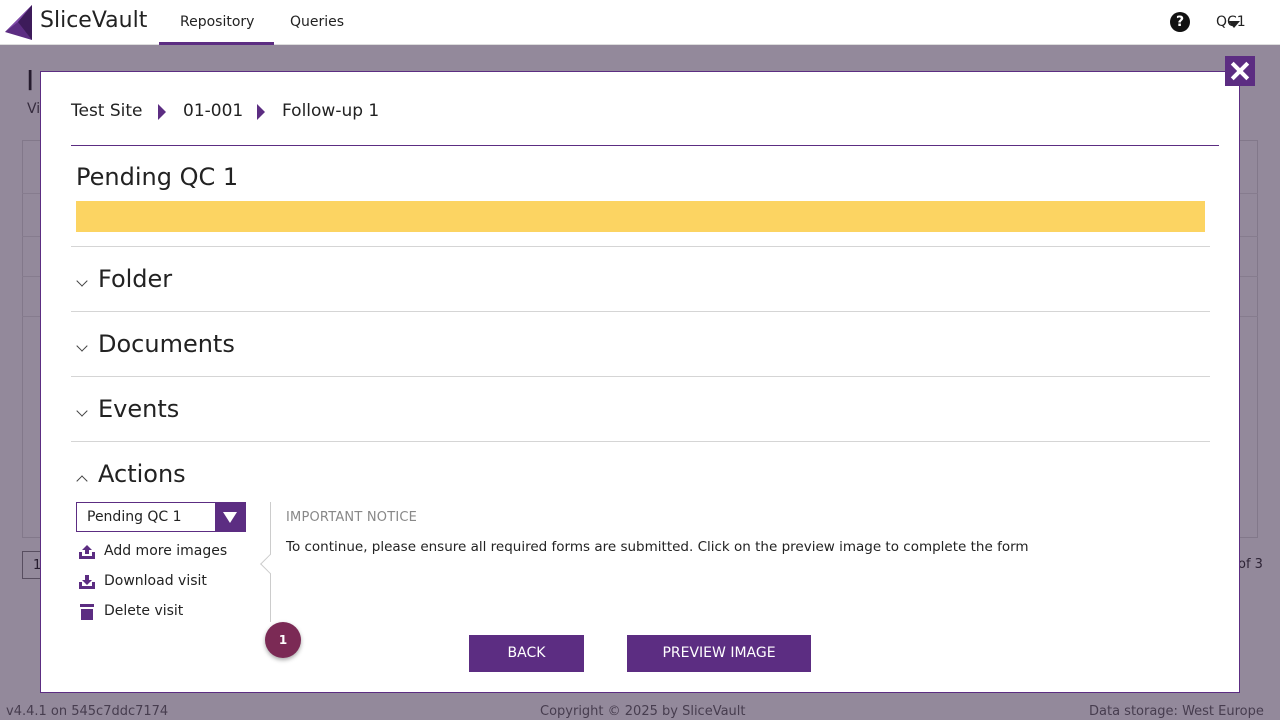 The width and height of the screenshot is (1280, 720). What do you see at coordinates (82, 481) in the screenshot?
I see `chevron-up-icon` at bounding box center [82, 481].